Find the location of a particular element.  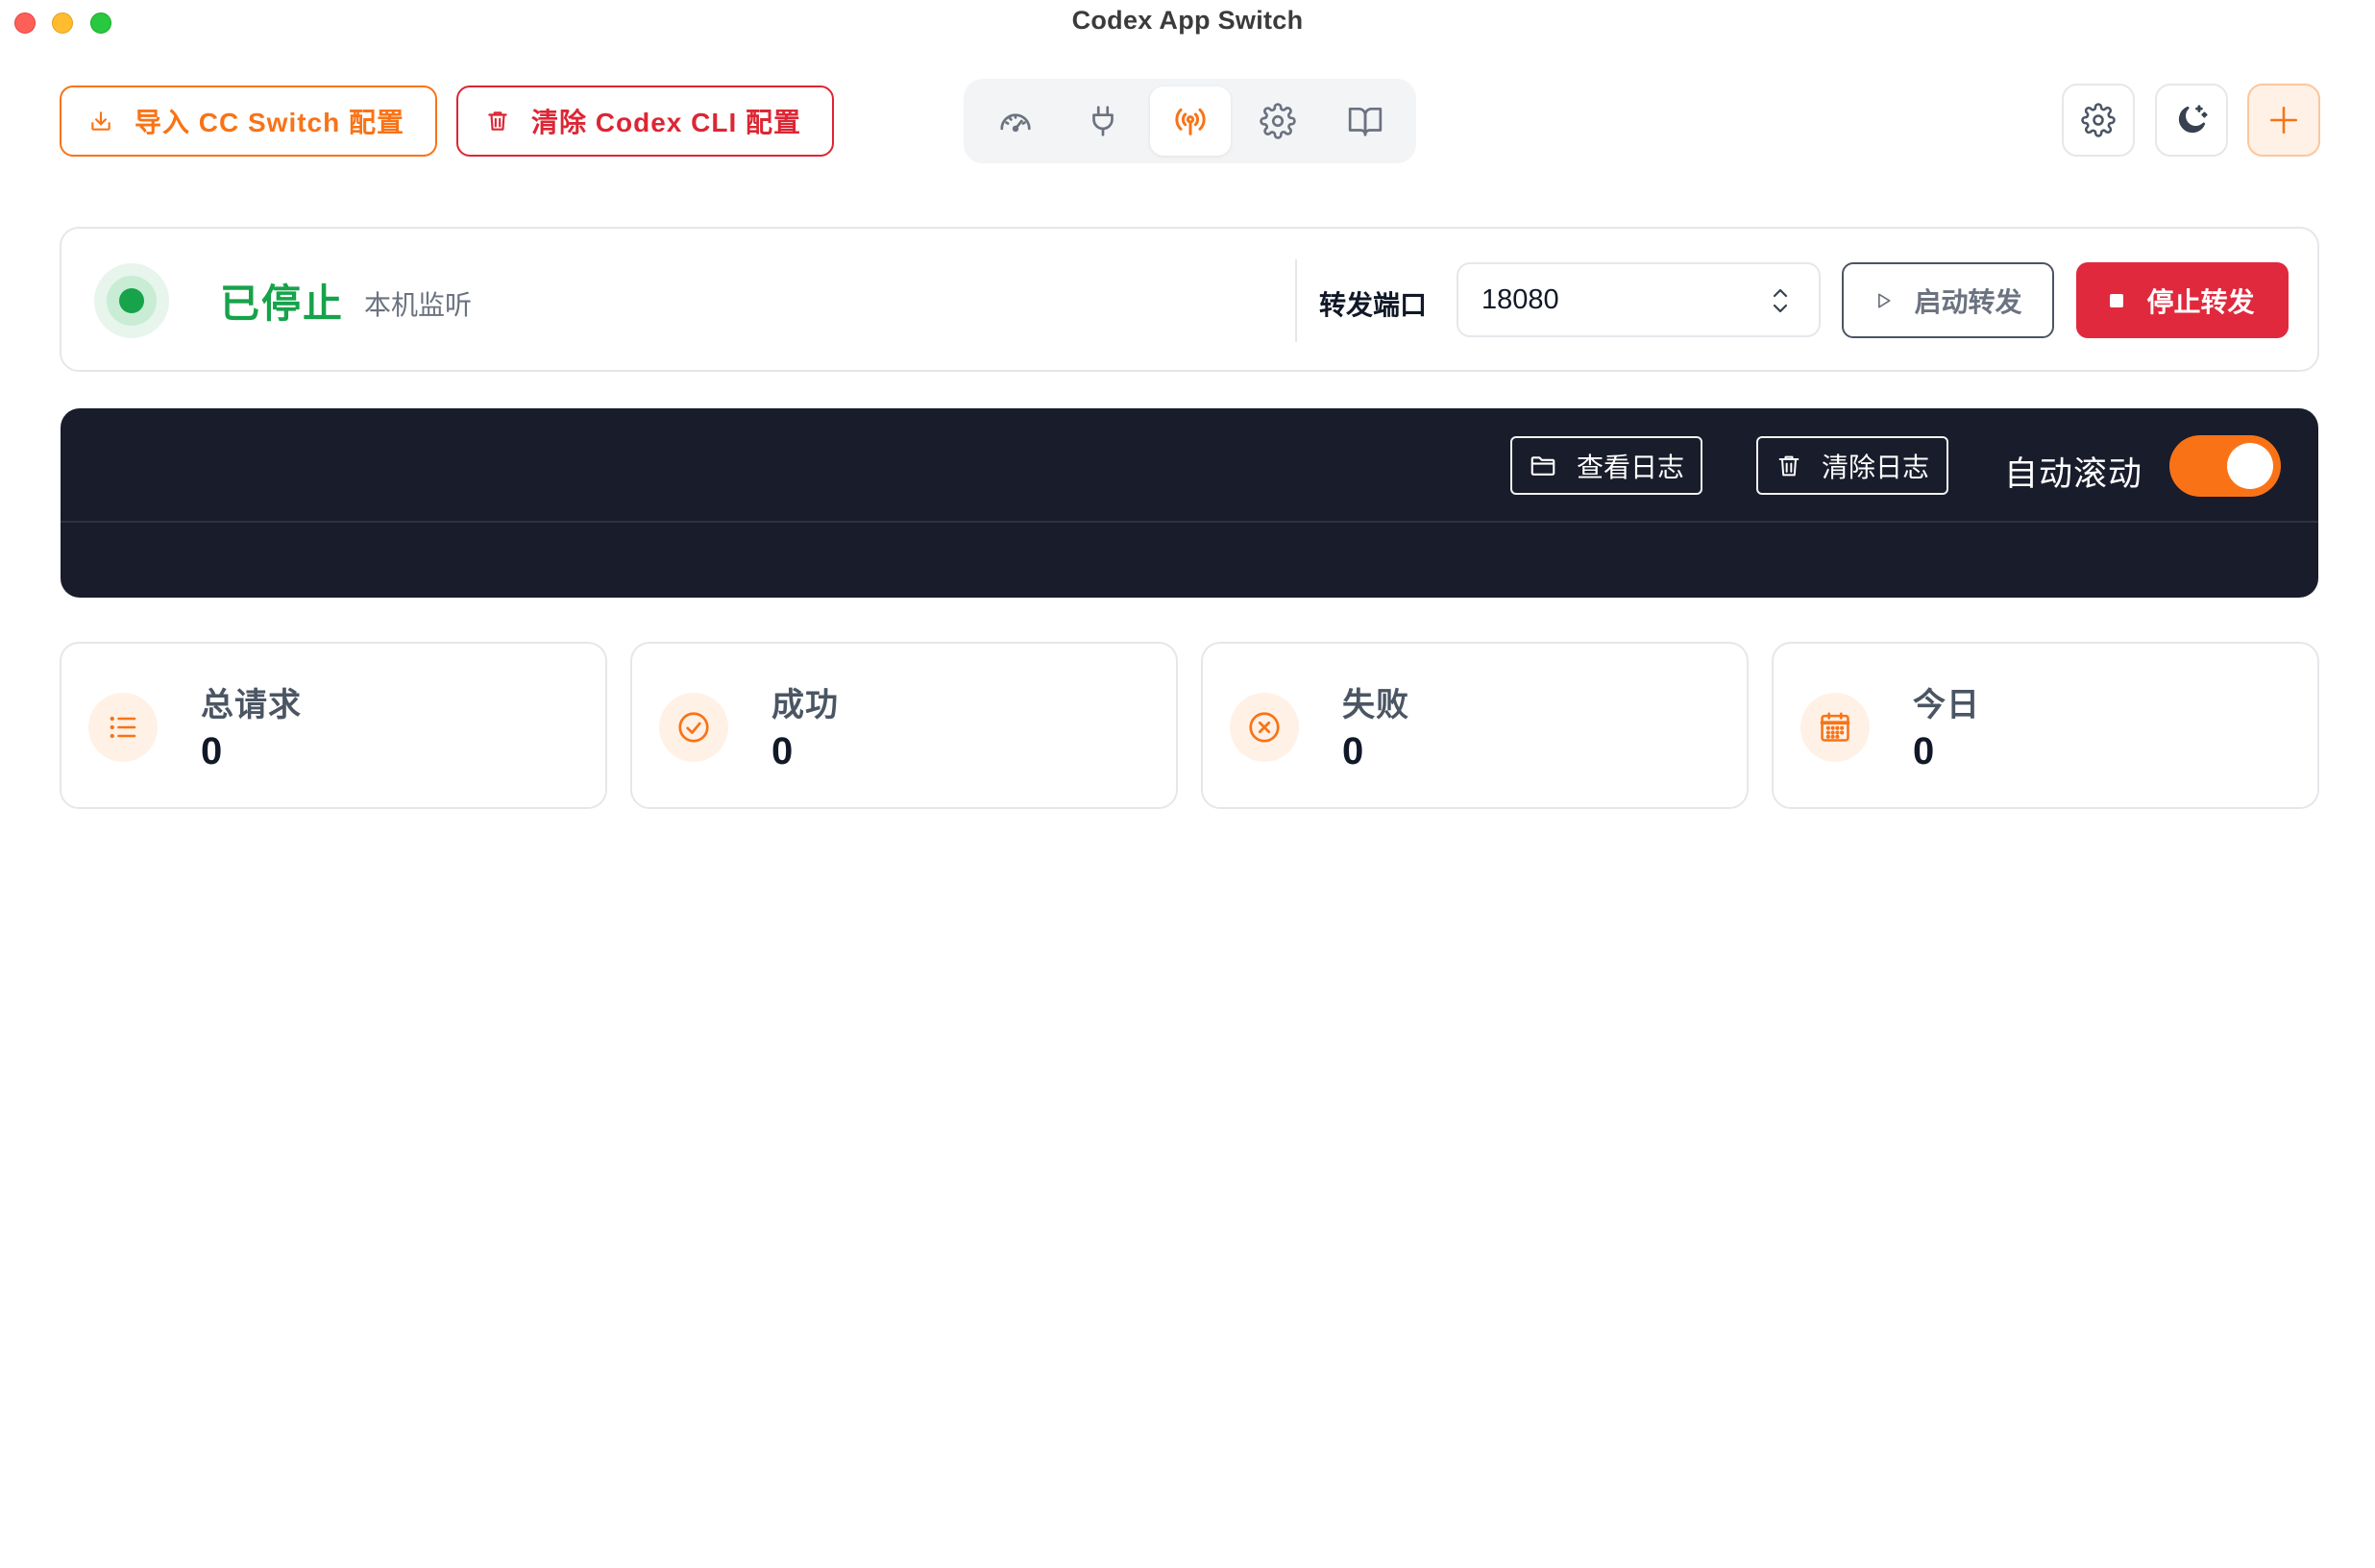

log-toolbar: 查看日志 清除日志 自动滚动 is located at coordinates (1189, 465).